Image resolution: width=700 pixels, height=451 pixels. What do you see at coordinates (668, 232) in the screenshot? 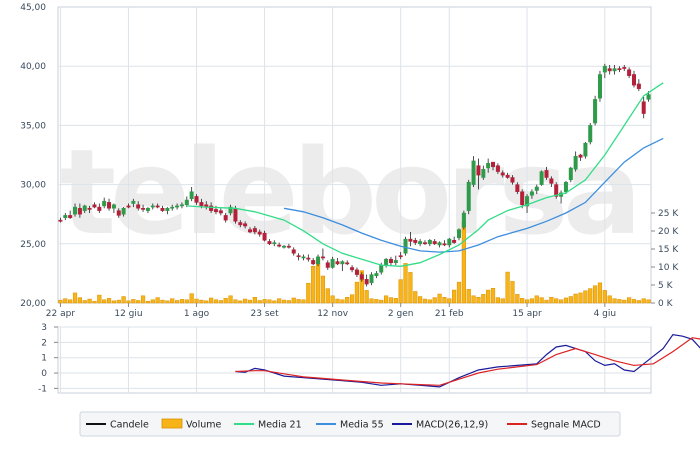
I see `volume-tick-label: 20 K` at bounding box center [668, 232].